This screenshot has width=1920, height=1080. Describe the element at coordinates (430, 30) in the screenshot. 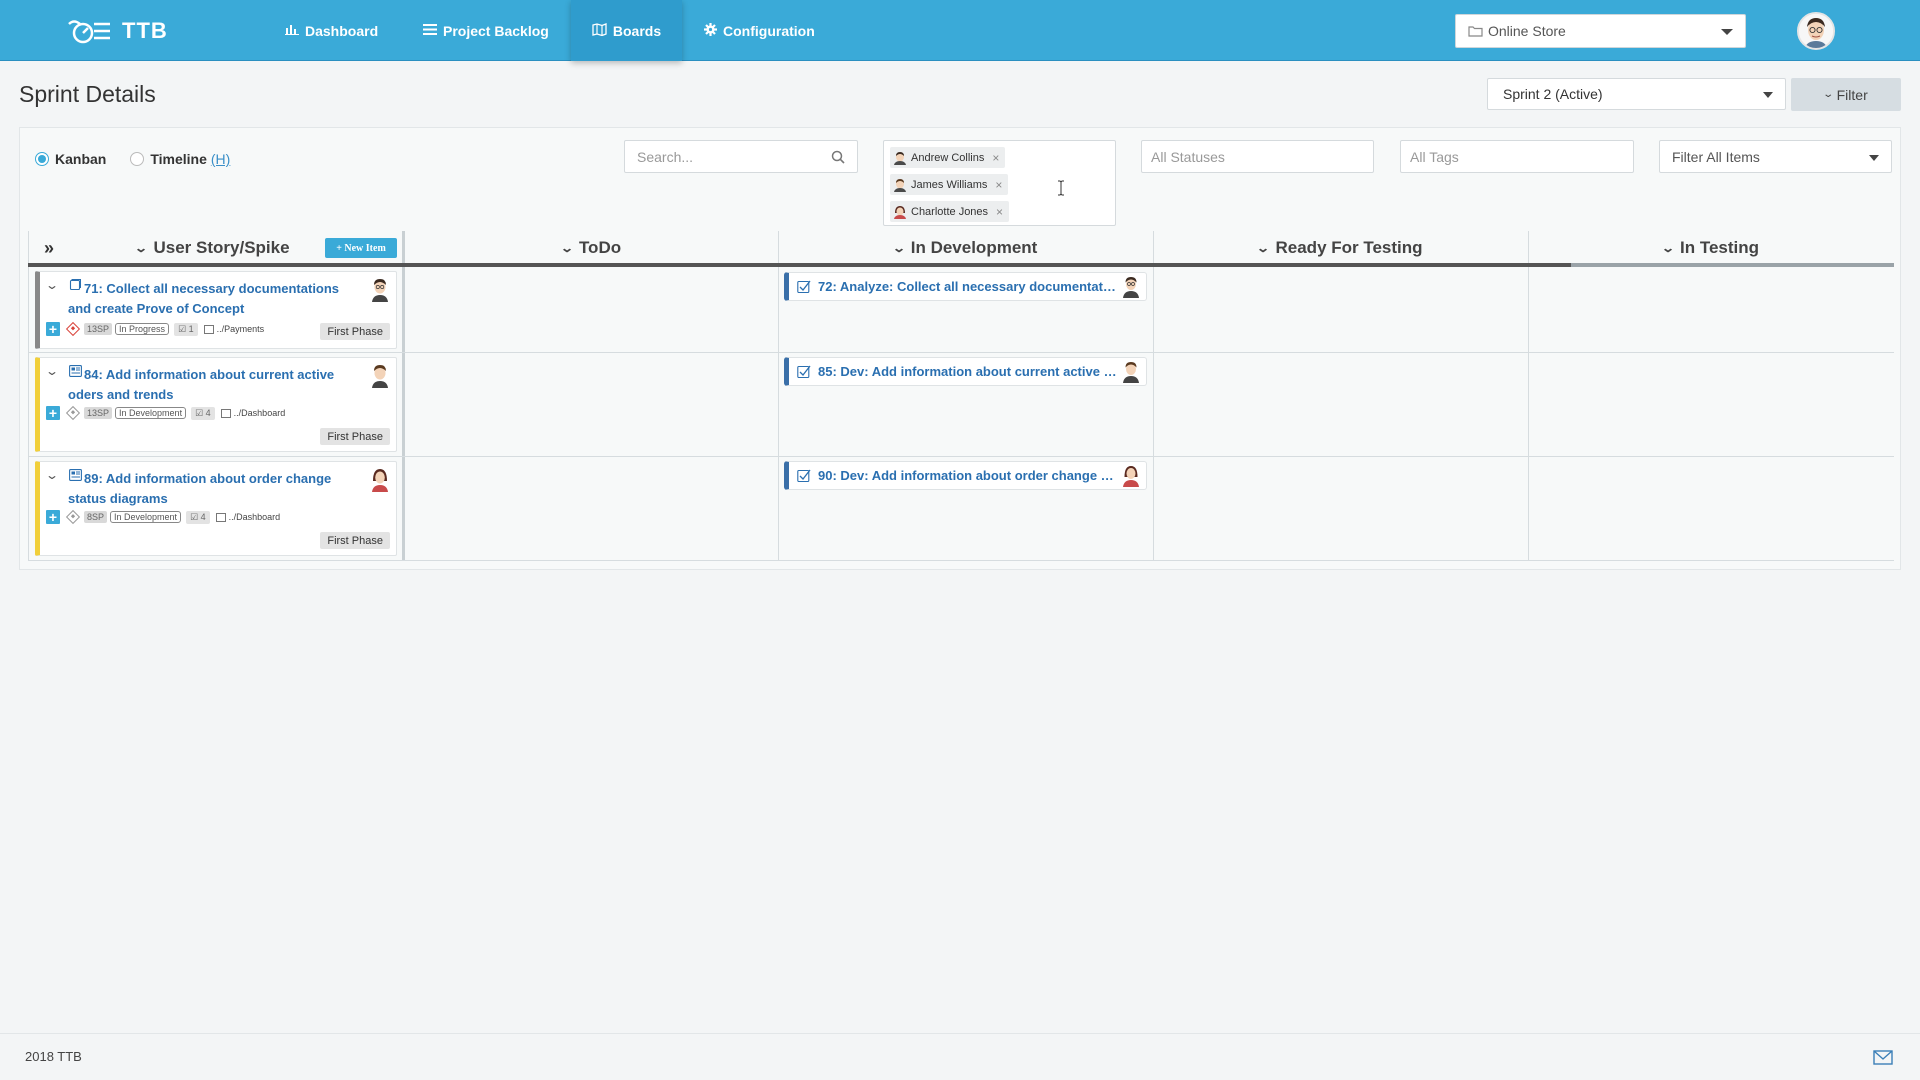

I see `list-icon` at that location.